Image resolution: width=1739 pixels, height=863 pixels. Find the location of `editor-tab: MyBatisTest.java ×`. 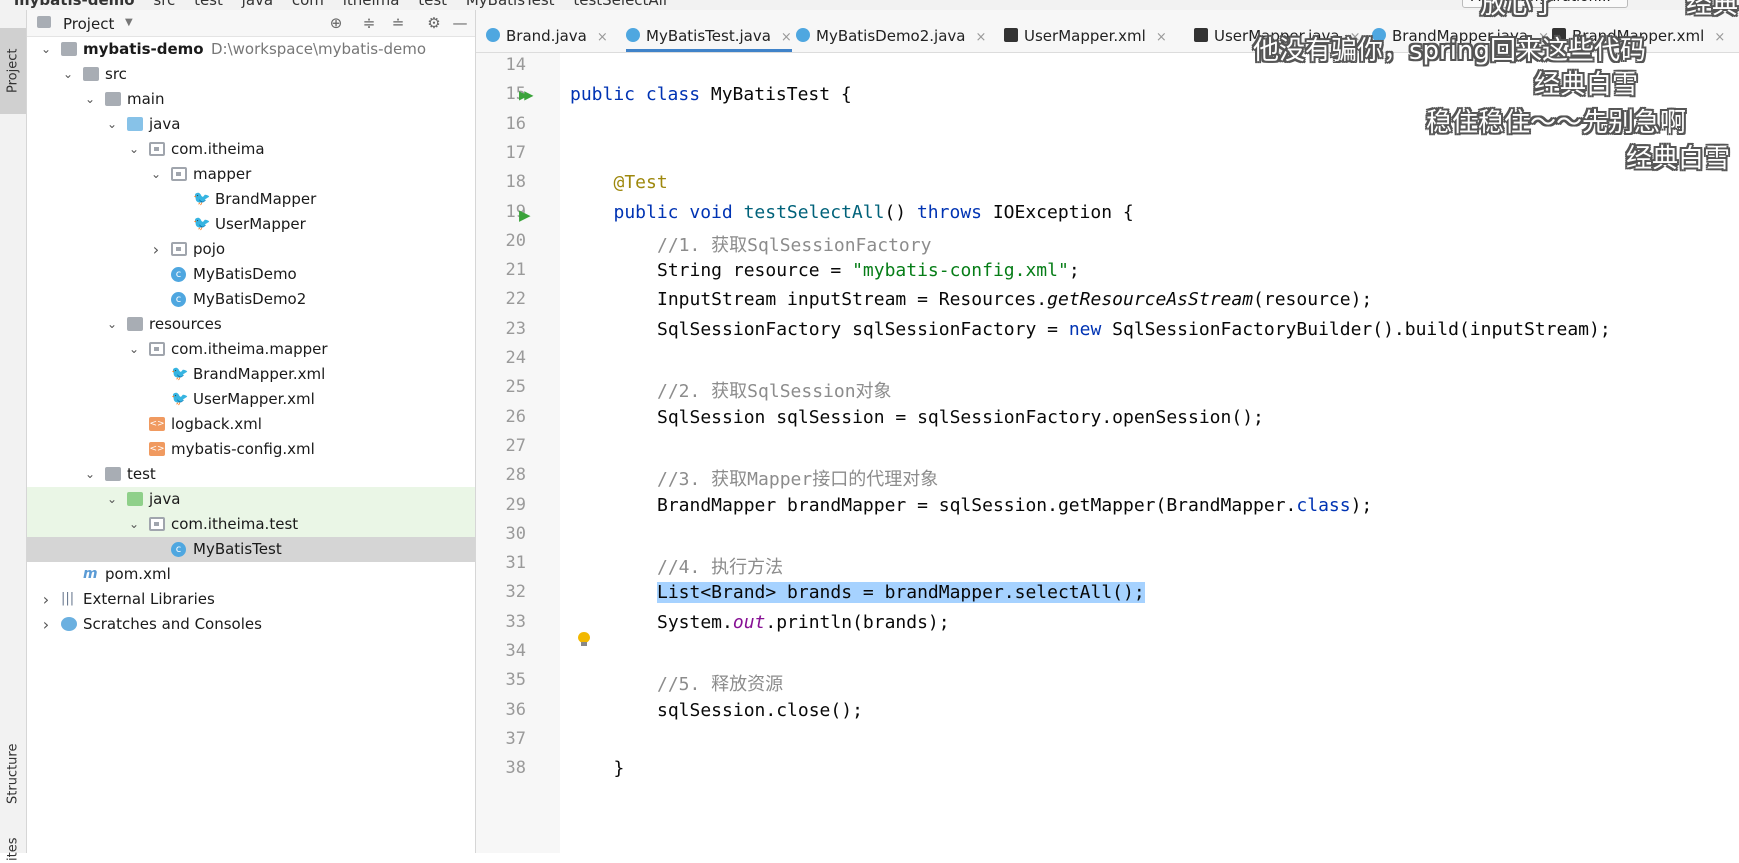

editor-tab: MyBatisTest.java × is located at coordinates (709, 31).